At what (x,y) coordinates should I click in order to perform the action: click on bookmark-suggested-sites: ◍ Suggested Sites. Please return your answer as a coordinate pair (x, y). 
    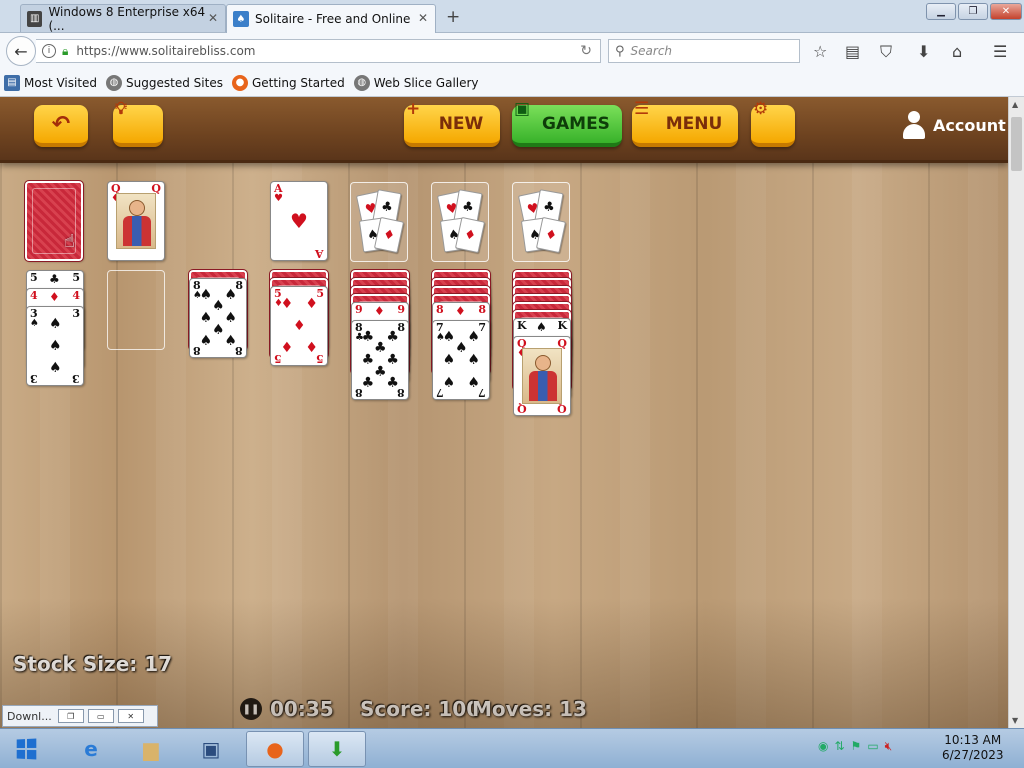
    Looking at the image, I should click on (164, 82).